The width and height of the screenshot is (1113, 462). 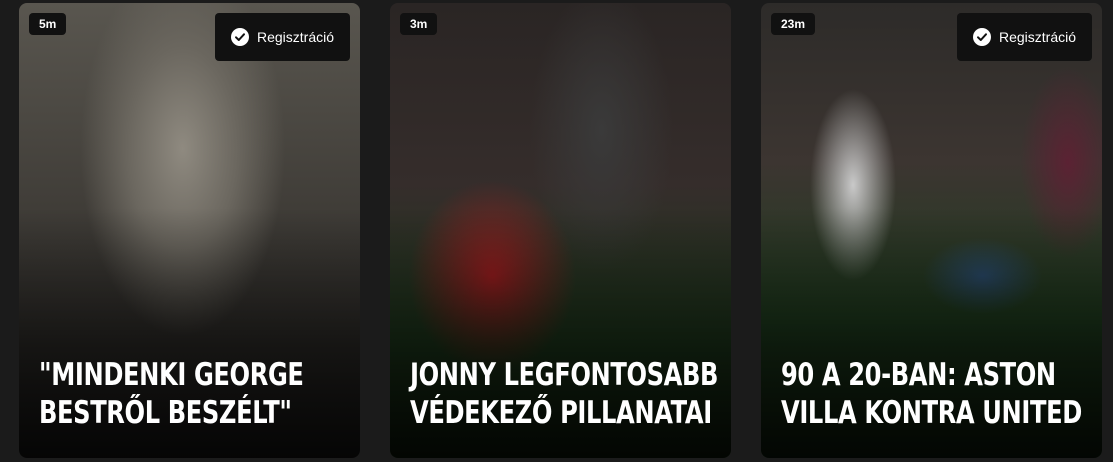 I want to click on video-title: JONNY LEGFONTOSABB VÉDEKEZŐ PILLANATAI, so click(x=570, y=394).